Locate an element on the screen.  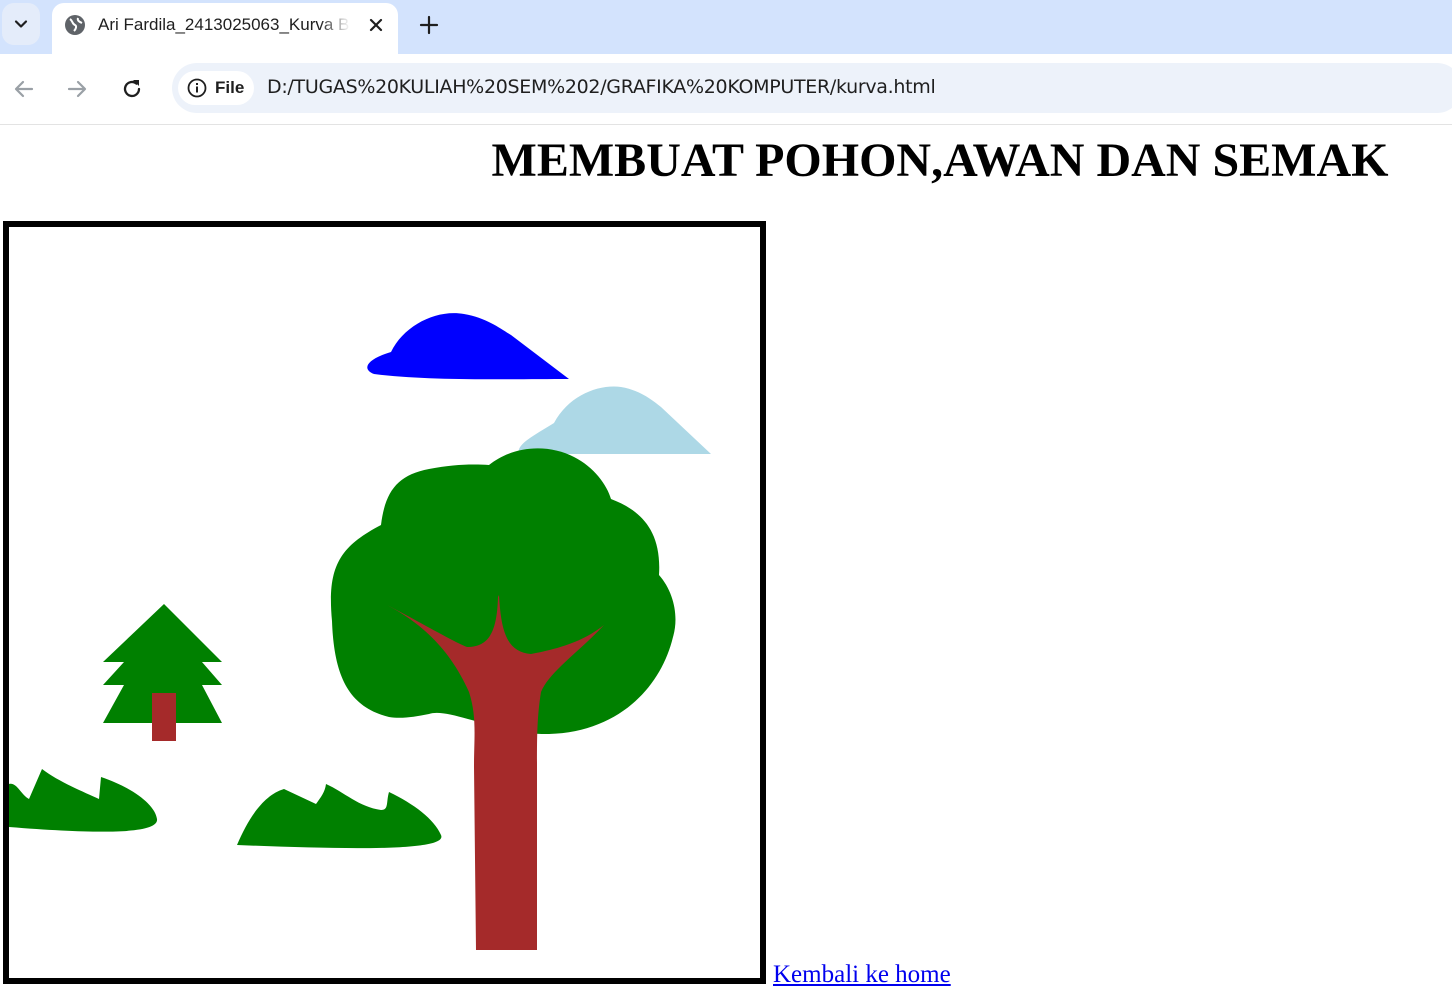
pine-trunk is located at coordinates (164, 717).